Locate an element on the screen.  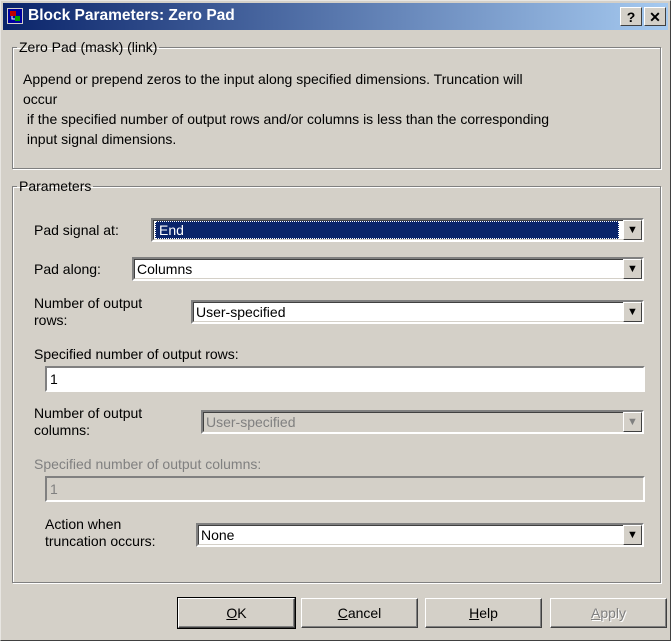
label-line: columns: is located at coordinates (62, 430).